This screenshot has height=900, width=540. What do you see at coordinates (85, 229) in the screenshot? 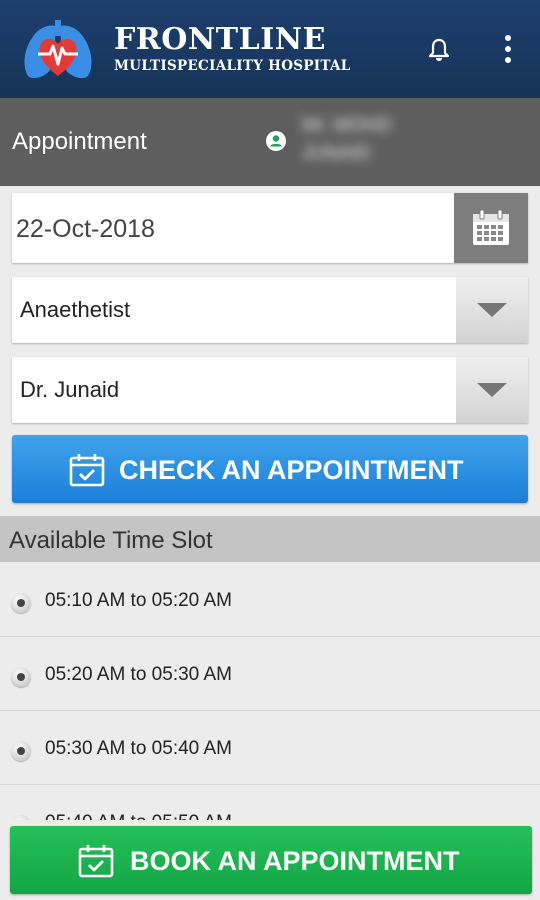
I see `date-value: 22-Oct-2018` at bounding box center [85, 229].